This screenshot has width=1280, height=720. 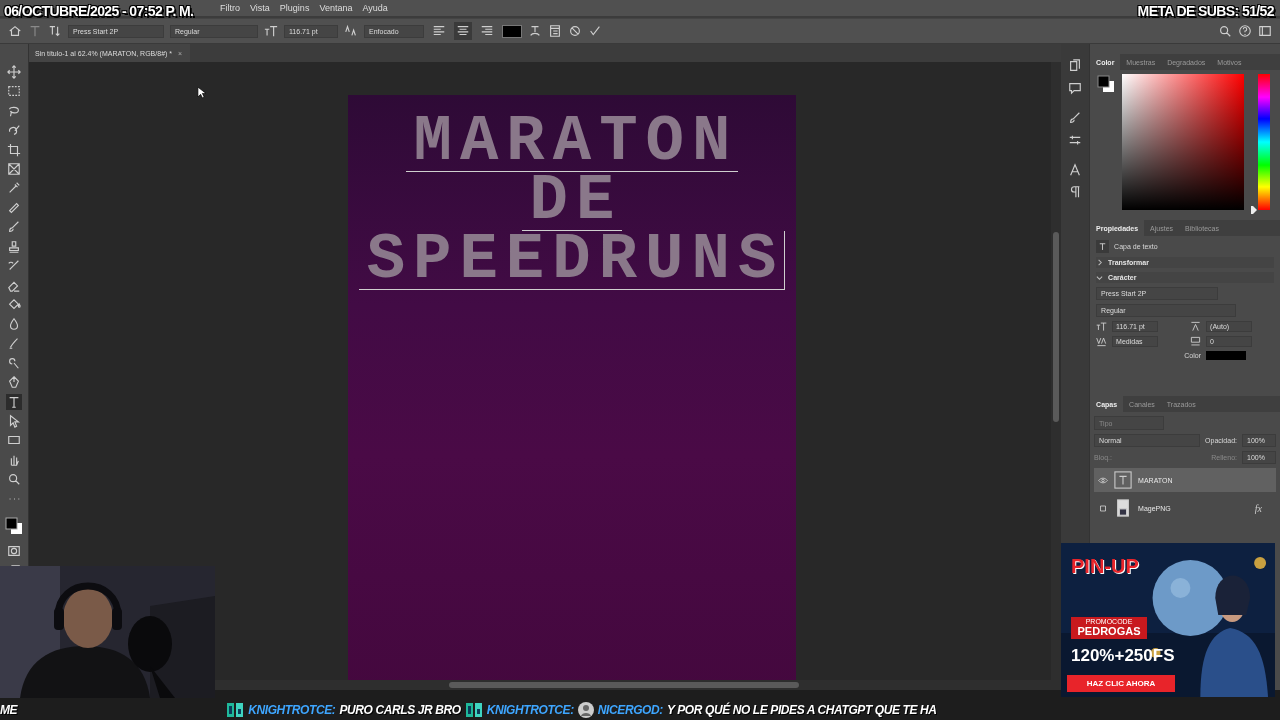 What do you see at coordinates (1075, 88) in the screenshot?
I see `comment-icon` at bounding box center [1075, 88].